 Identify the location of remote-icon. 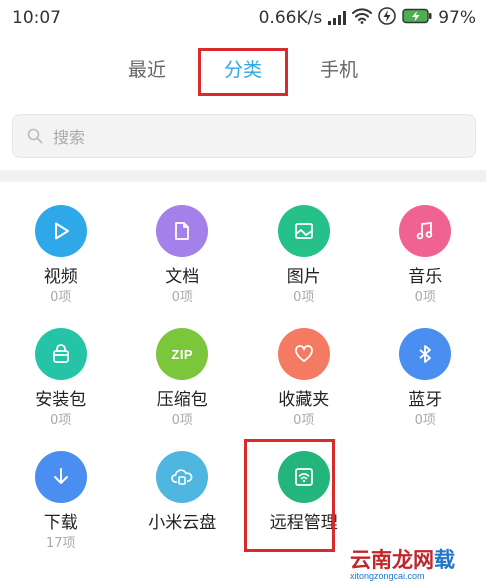
(303, 477).